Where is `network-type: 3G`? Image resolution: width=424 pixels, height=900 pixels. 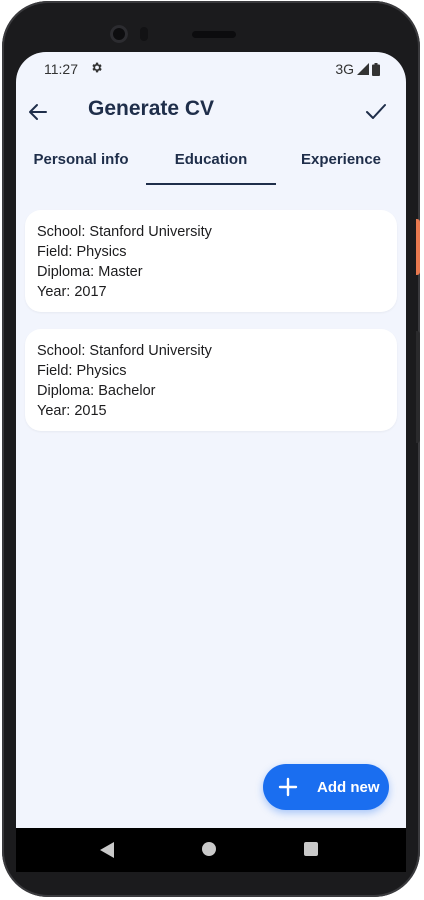 network-type: 3G is located at coordinates (344, 69).